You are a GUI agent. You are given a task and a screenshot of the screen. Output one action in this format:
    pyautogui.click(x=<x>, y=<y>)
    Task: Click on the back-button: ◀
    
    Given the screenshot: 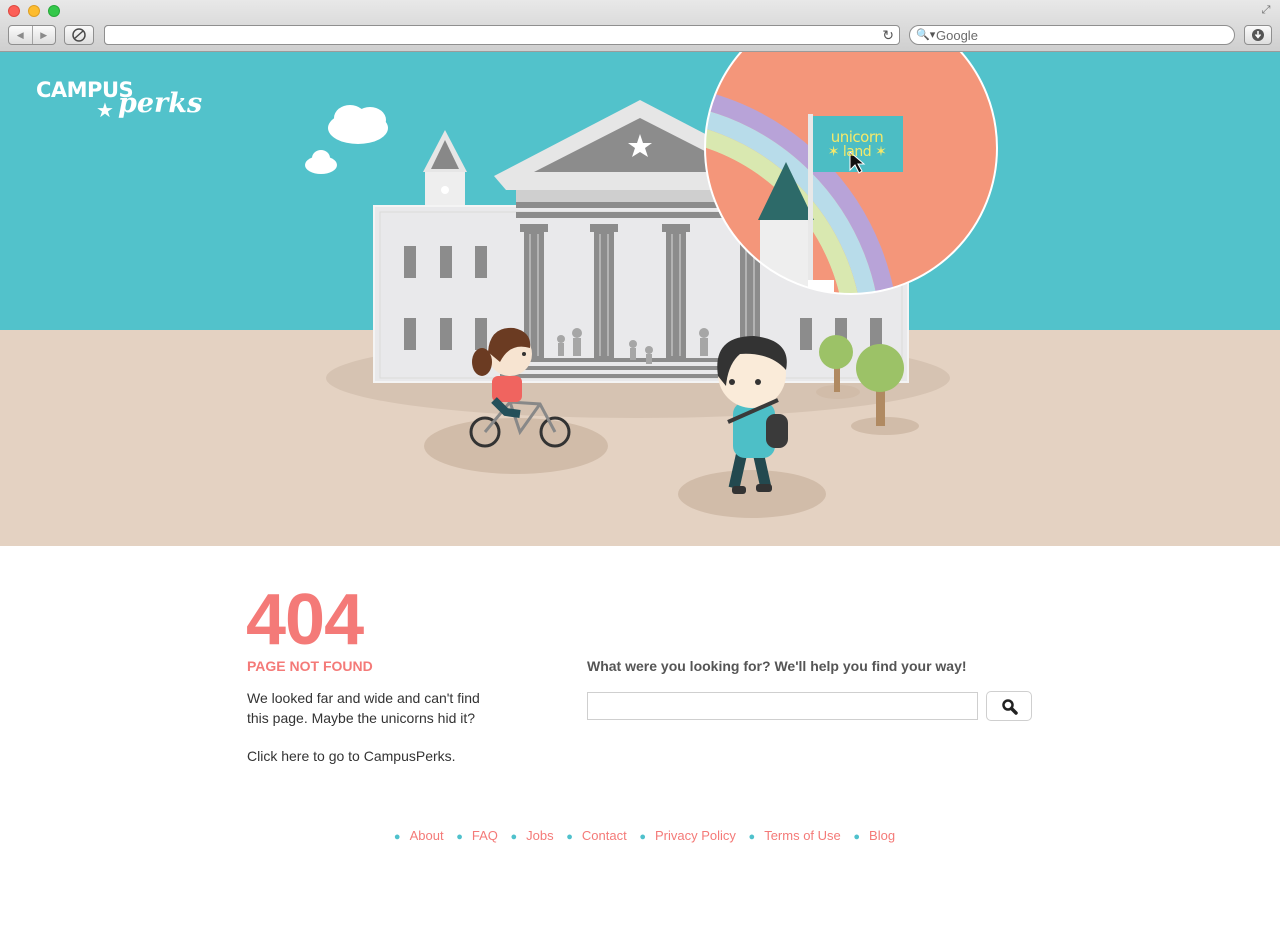 What is the action you would take?
    pyautogui.click(x=20, y=35)
    